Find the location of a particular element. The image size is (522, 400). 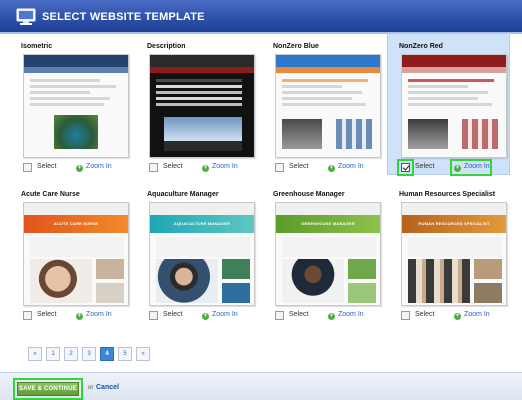

template-card-nonzero-blue: NonZero Blue Select + Zoom In is located at coordinates (322, 104).